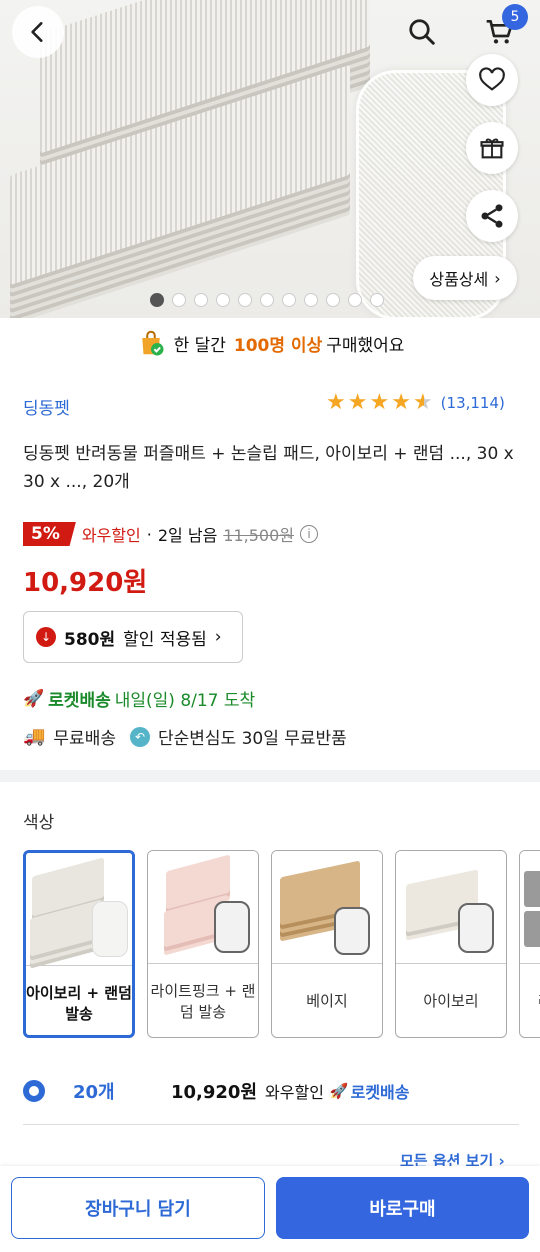  I want to click on top-bar: 5, so click(270, 32).